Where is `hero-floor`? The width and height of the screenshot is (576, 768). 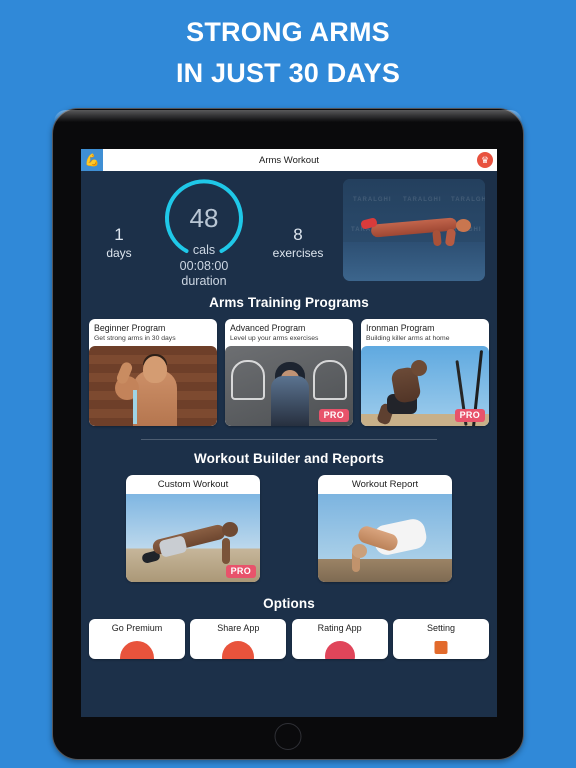
hero-floor is located at coordinates (414, 261).